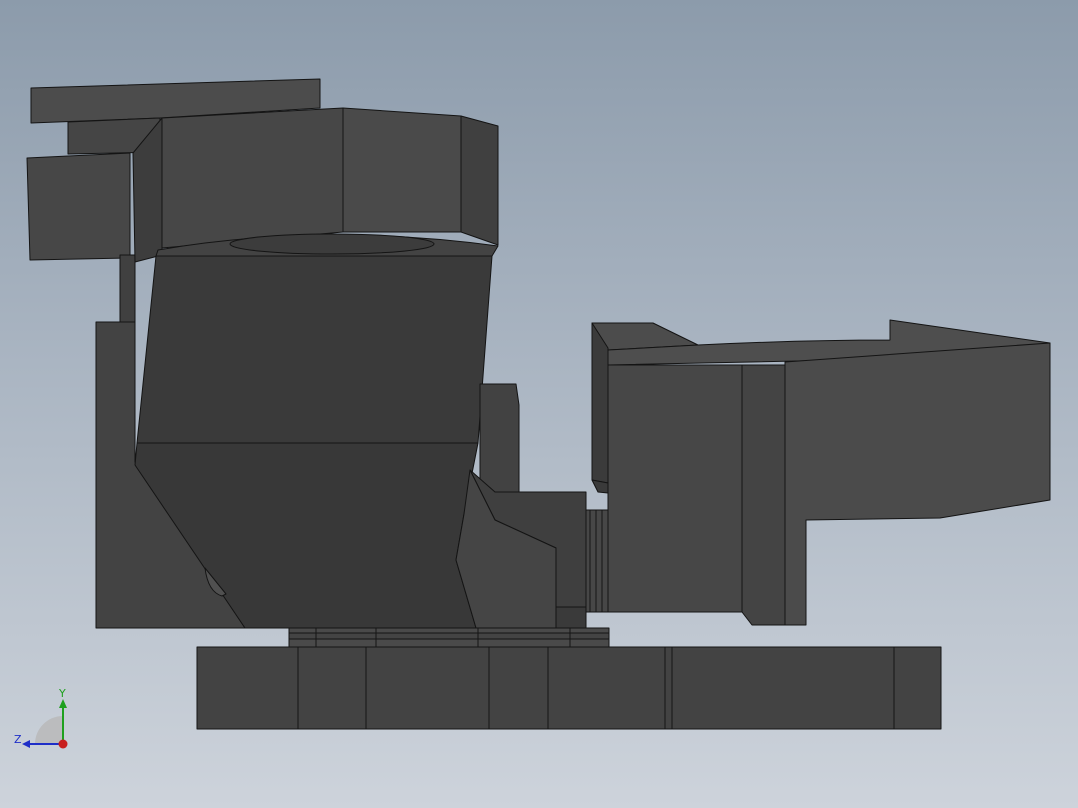 The width and height of the screenshot is (1078, 808). I want to click on cylinder-head-mid-face, so click(402, 170).